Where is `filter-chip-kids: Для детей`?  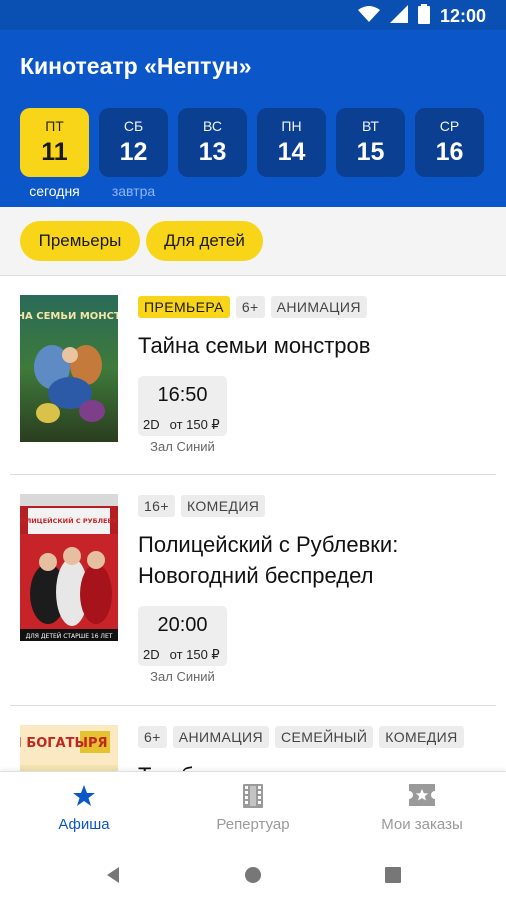 filter-chip-kids: Для детей is located at coordinates (204, 241).